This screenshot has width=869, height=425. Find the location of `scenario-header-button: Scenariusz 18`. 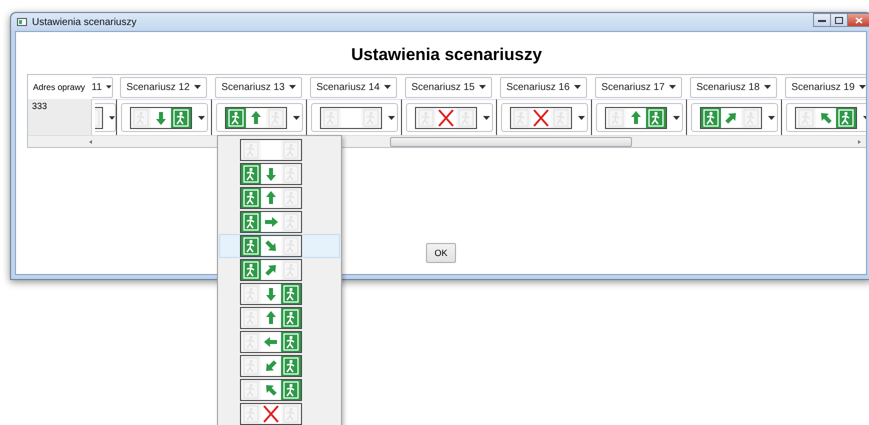

scenario-header-button: Scenariusz 18 is located at coordinates (733, 87).